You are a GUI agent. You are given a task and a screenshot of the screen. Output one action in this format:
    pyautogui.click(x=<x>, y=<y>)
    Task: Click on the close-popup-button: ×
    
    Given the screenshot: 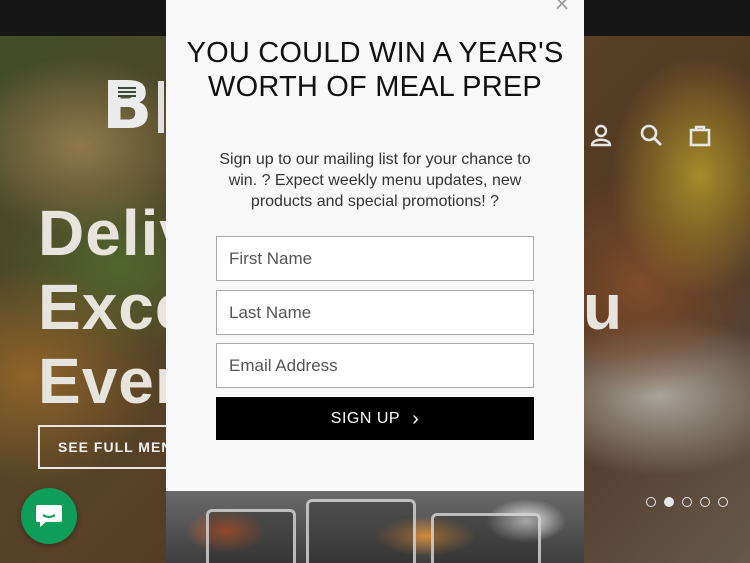 What is the action you would take?
    pyautogui.click(x=562, y=6)
    